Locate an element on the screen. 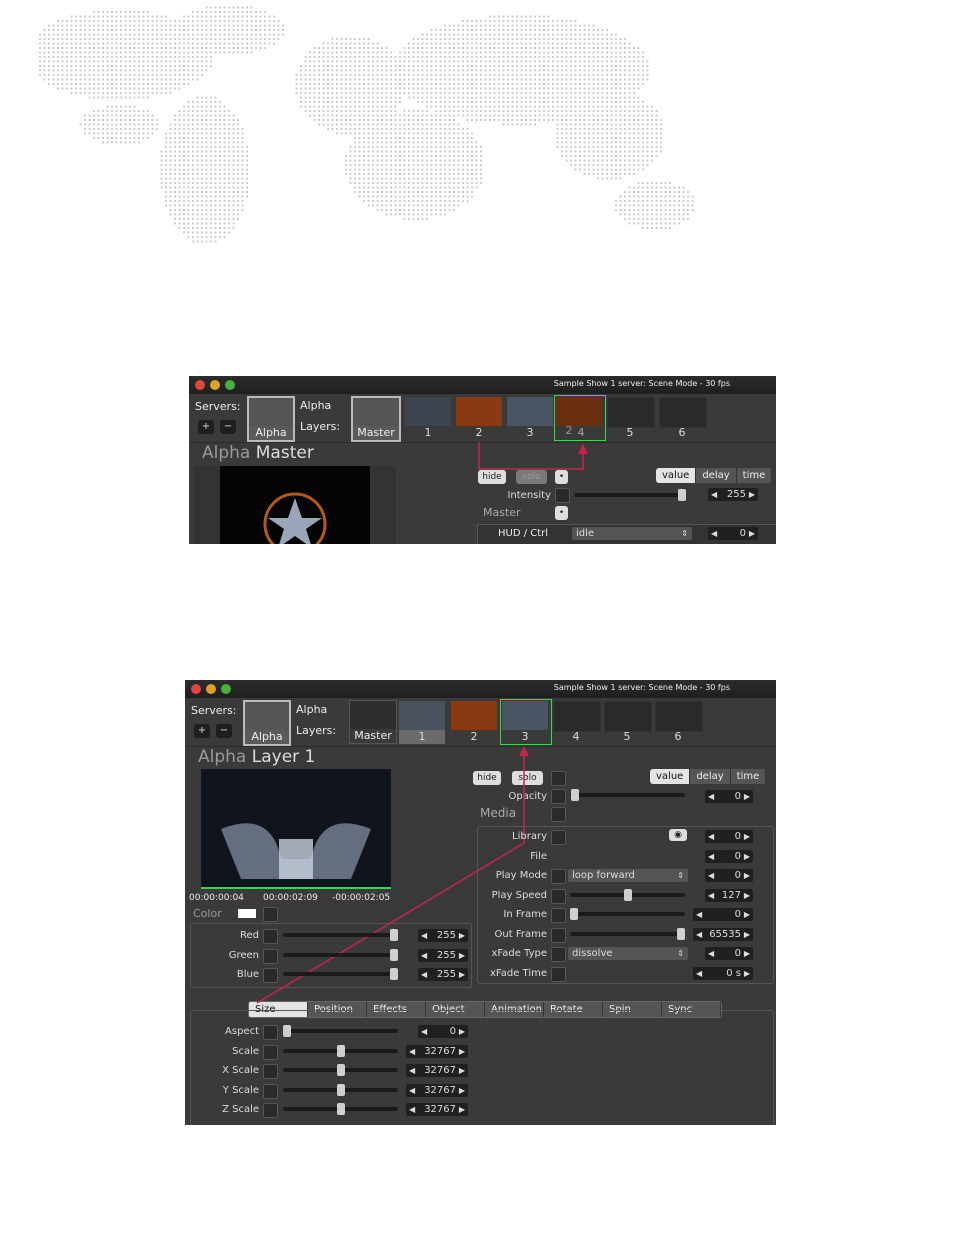 This screenshot has width=954, height=1235. y-scale-label: Y Scale is located at coordinates (240, 1090).